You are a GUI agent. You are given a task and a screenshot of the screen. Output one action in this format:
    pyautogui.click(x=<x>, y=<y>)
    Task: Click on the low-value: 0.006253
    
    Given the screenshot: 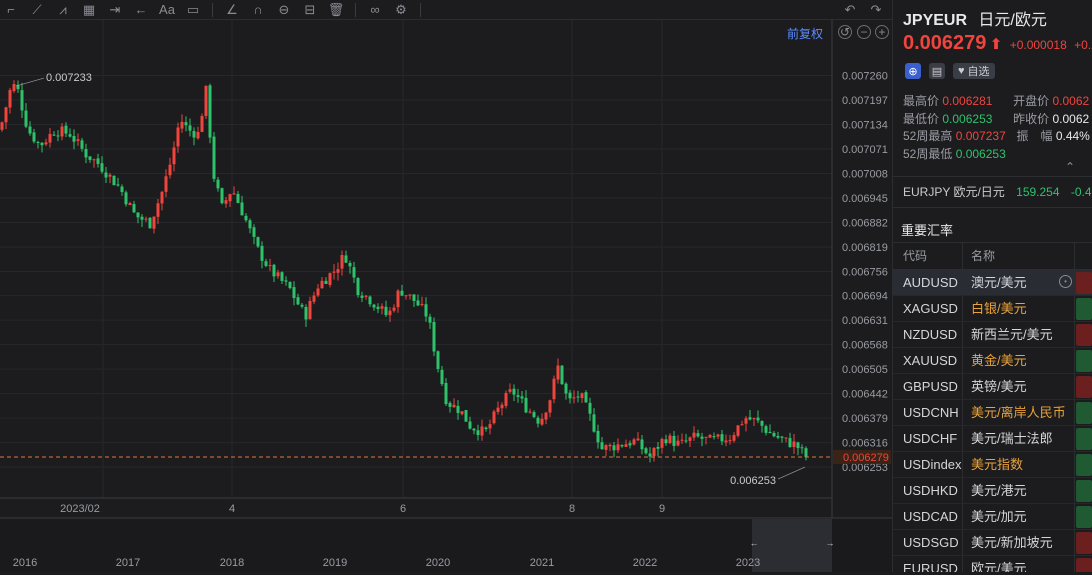 What is the action you would take?
    pyautogui.click(x=967, y=118)
    